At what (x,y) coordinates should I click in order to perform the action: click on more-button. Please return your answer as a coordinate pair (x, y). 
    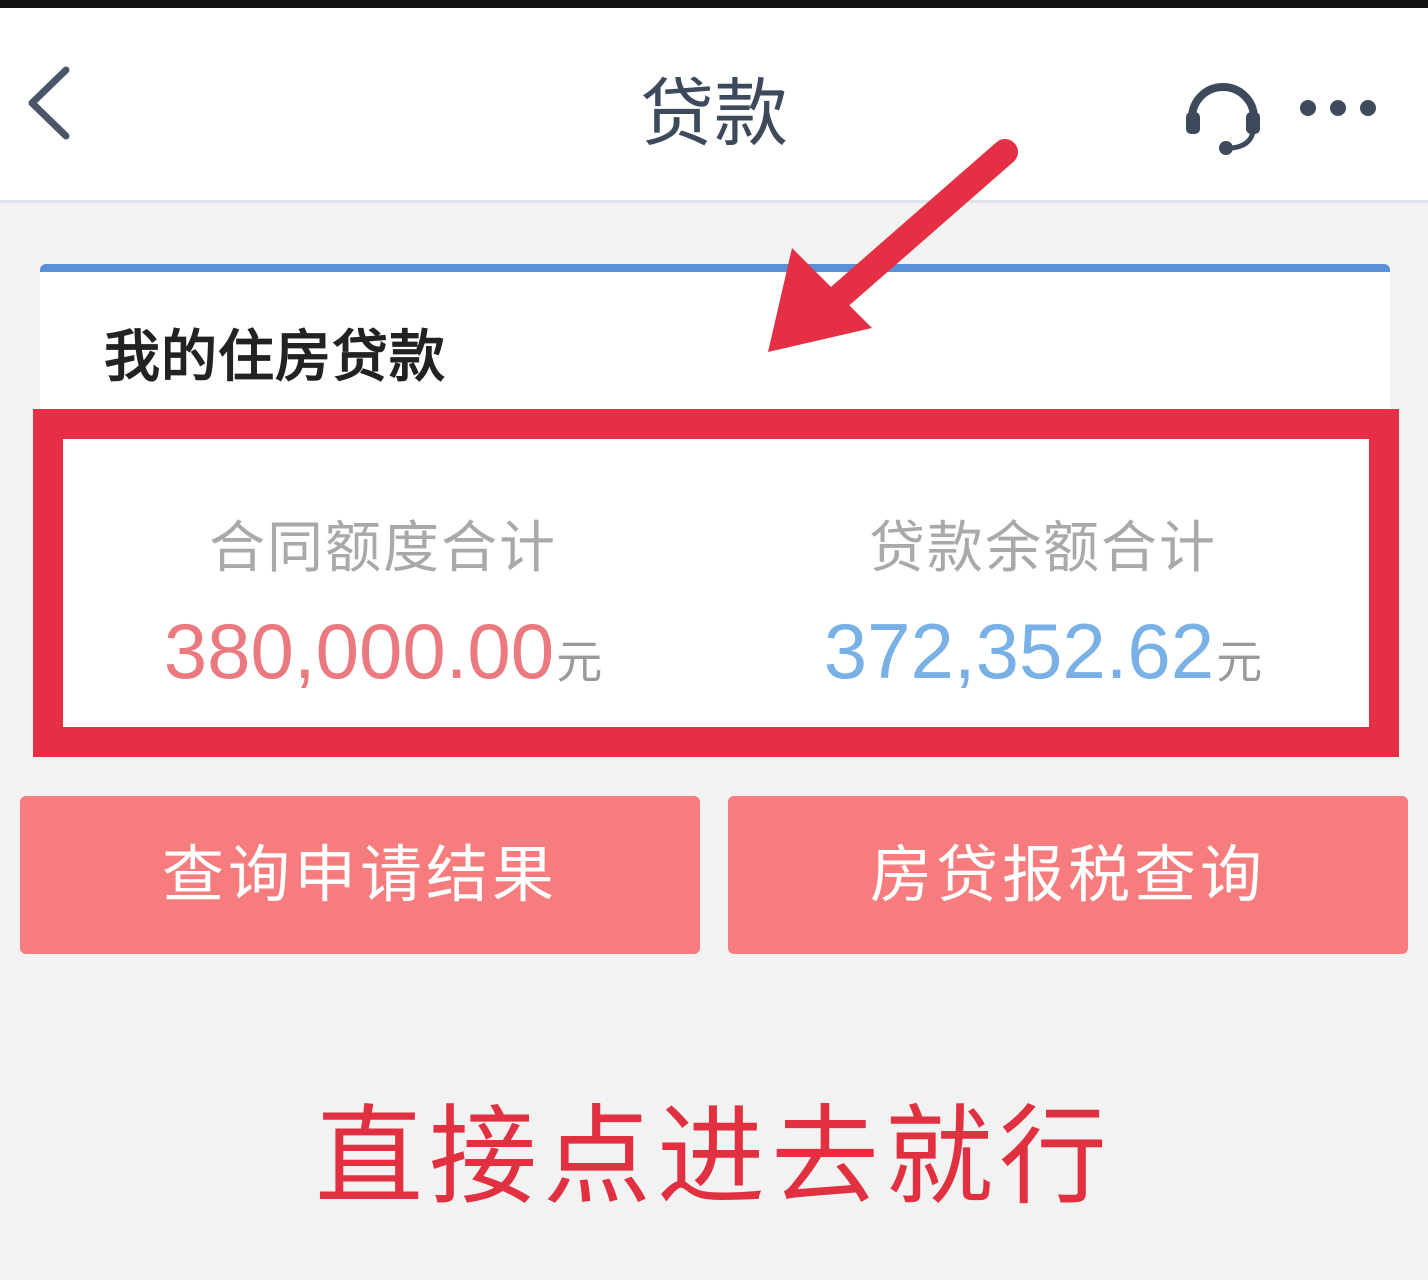
    Looking at the image, I should click on (1338, 108).